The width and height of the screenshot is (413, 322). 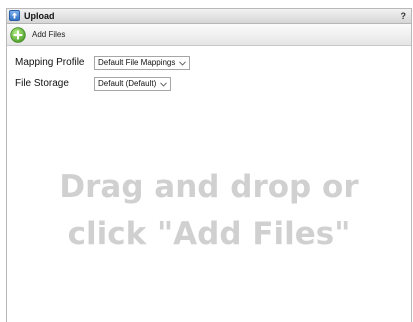 What do you see at coordinates (209, 234) in the screenshot?
I see `drop-hint-line-2: click "Add Files"` at bounding box center [209, 234].